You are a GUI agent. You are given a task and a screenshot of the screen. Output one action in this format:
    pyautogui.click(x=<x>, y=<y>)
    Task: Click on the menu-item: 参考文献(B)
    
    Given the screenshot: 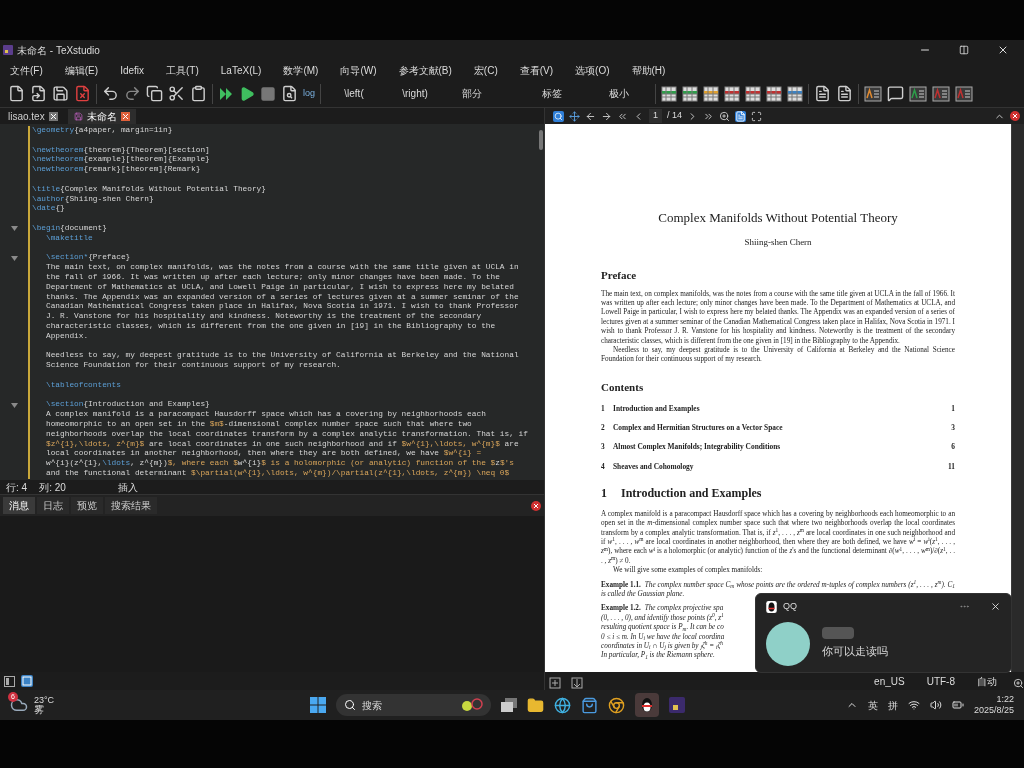 What is the action you would take?
    pyautogui.click(x=425, y=70)
    